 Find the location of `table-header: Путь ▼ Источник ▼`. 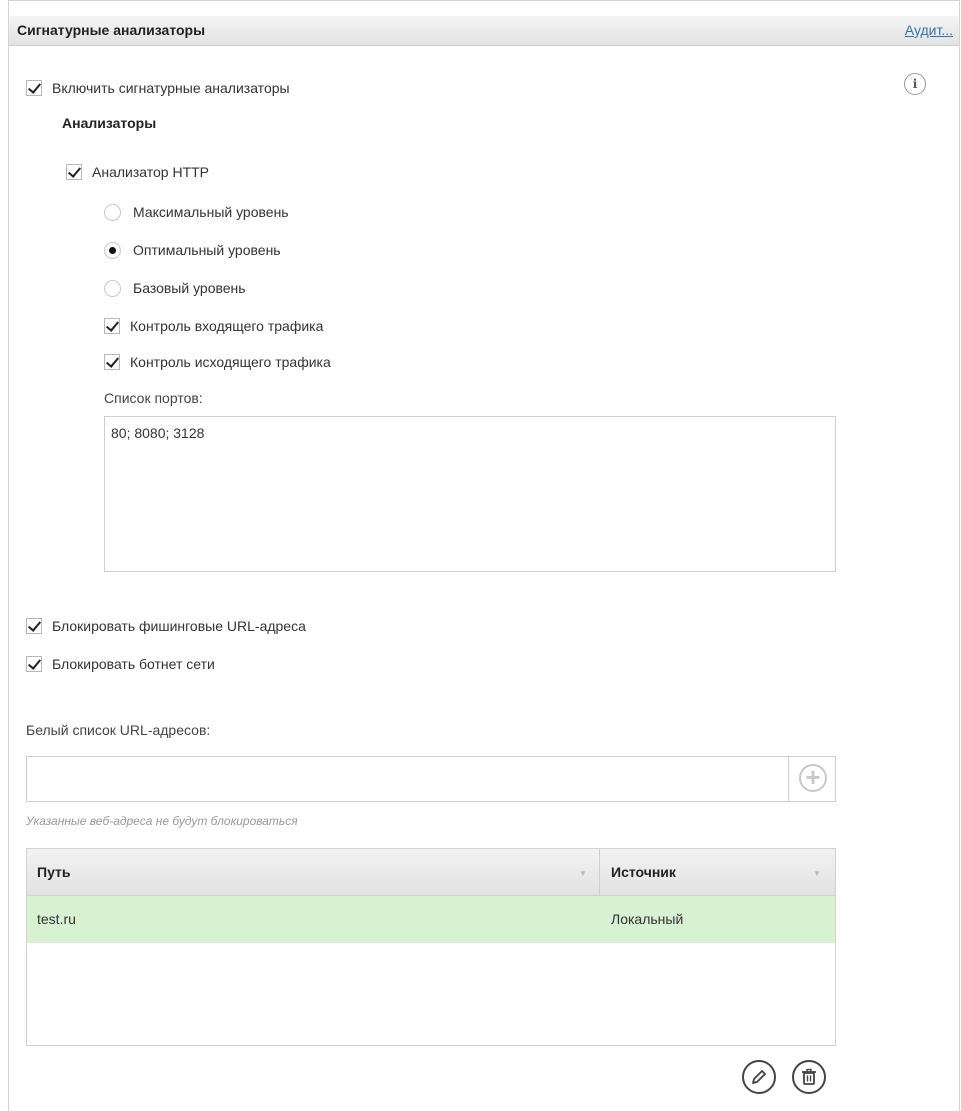

table-header: Путь ▼ Источник ▼ is located at coordinates (431, 872).